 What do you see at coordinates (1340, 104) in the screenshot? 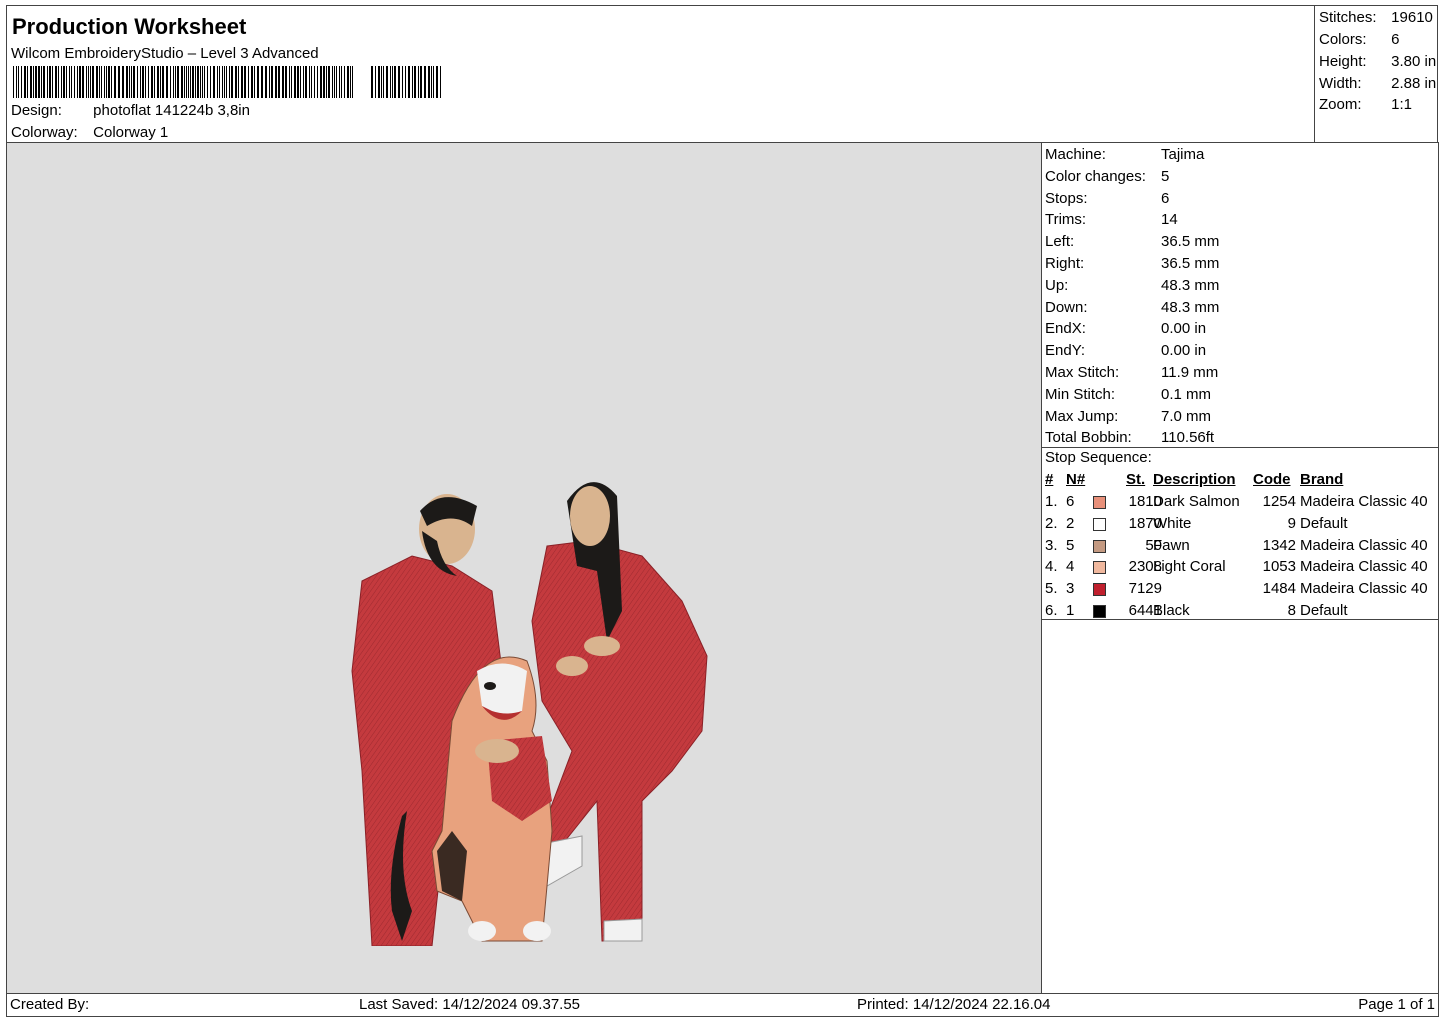
I see `zoom-label: Zoom:` at bounding box center [1340, 104].